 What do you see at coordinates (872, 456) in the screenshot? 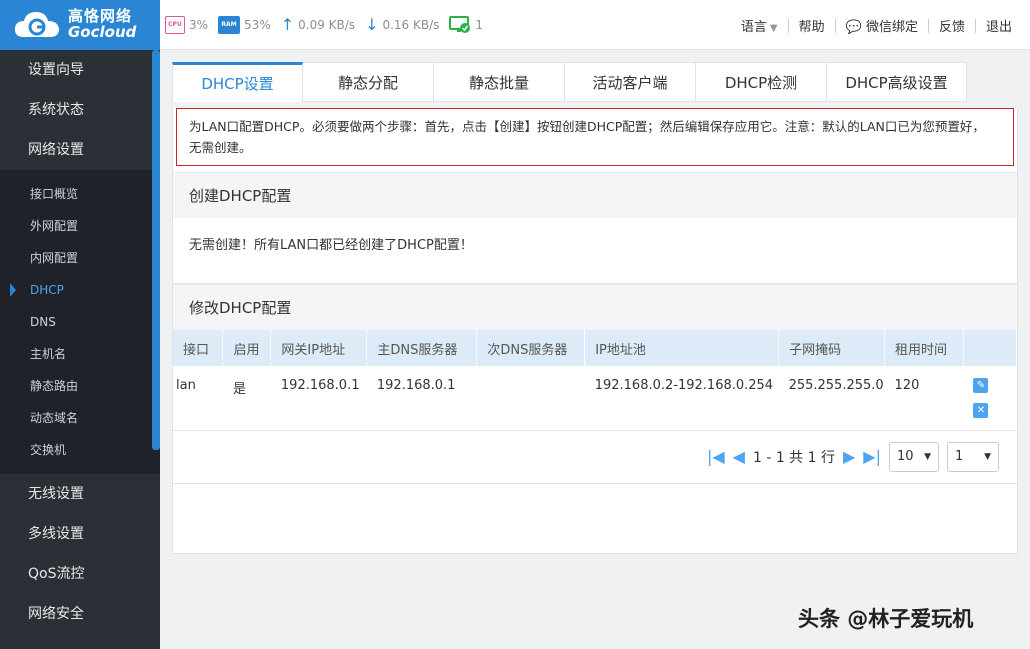
I see `last-page-icon: ▶|` at bounding box center [872, 456].